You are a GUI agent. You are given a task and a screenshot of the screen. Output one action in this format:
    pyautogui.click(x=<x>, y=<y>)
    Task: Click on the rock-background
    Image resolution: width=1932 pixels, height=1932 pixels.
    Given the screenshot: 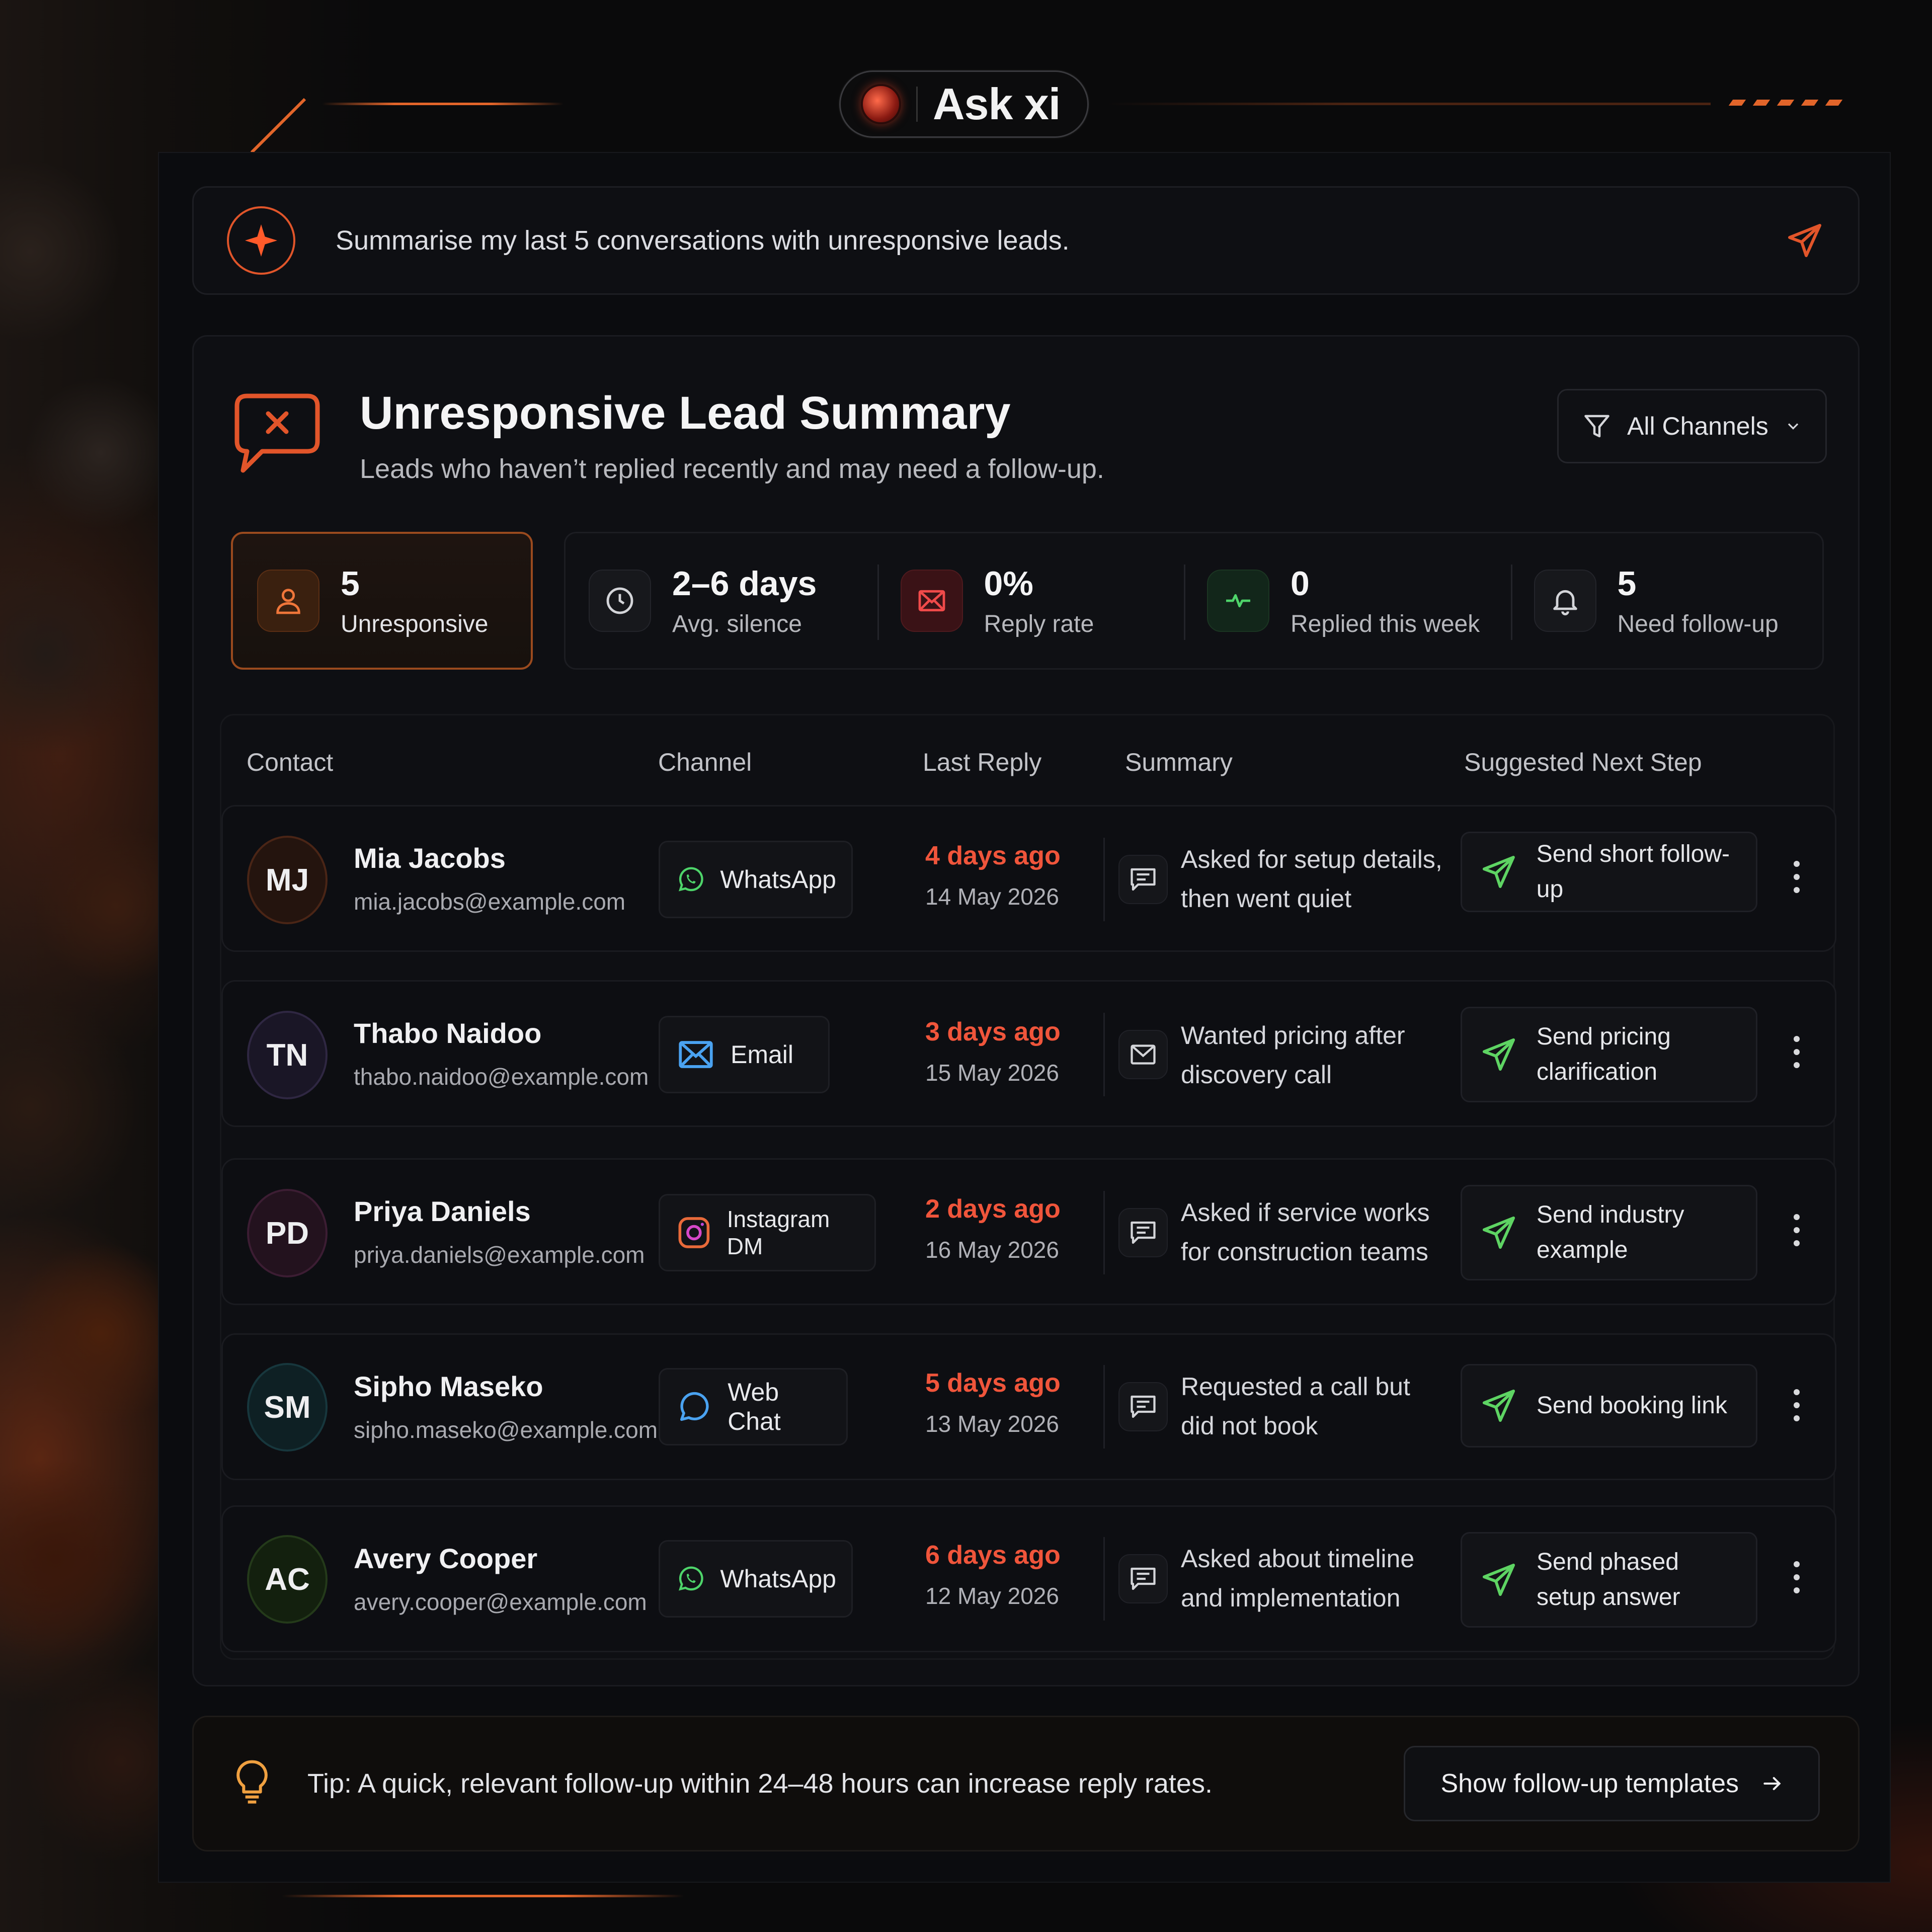 What is the action you would take?
    pyautogui.click(x=83, y=966)
    